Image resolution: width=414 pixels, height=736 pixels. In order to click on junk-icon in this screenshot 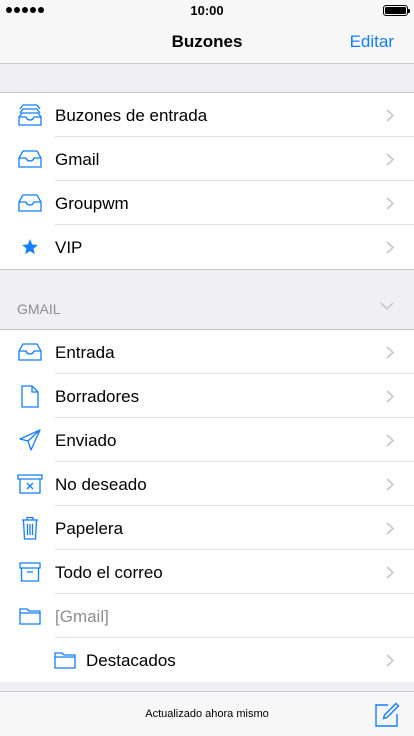, I will do `click(30, 484)`.